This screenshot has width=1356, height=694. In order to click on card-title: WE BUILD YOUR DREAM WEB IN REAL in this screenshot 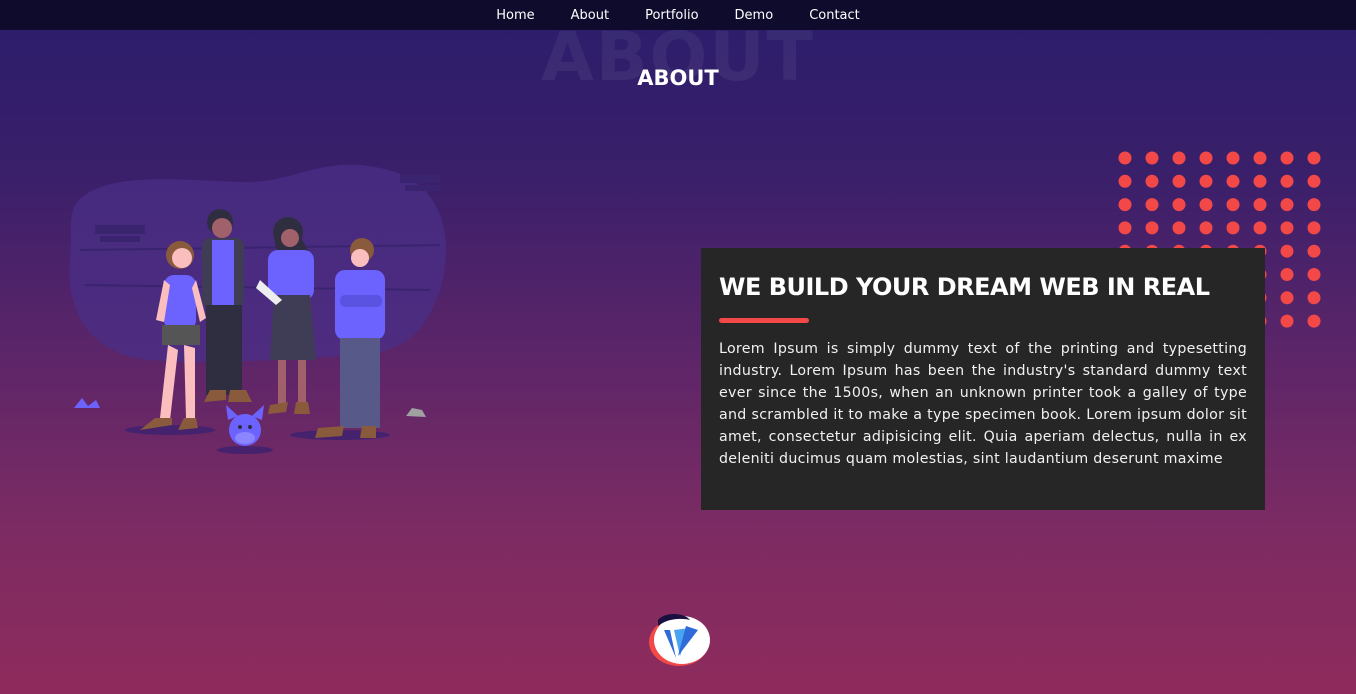, I will do `click(964, 287)`.